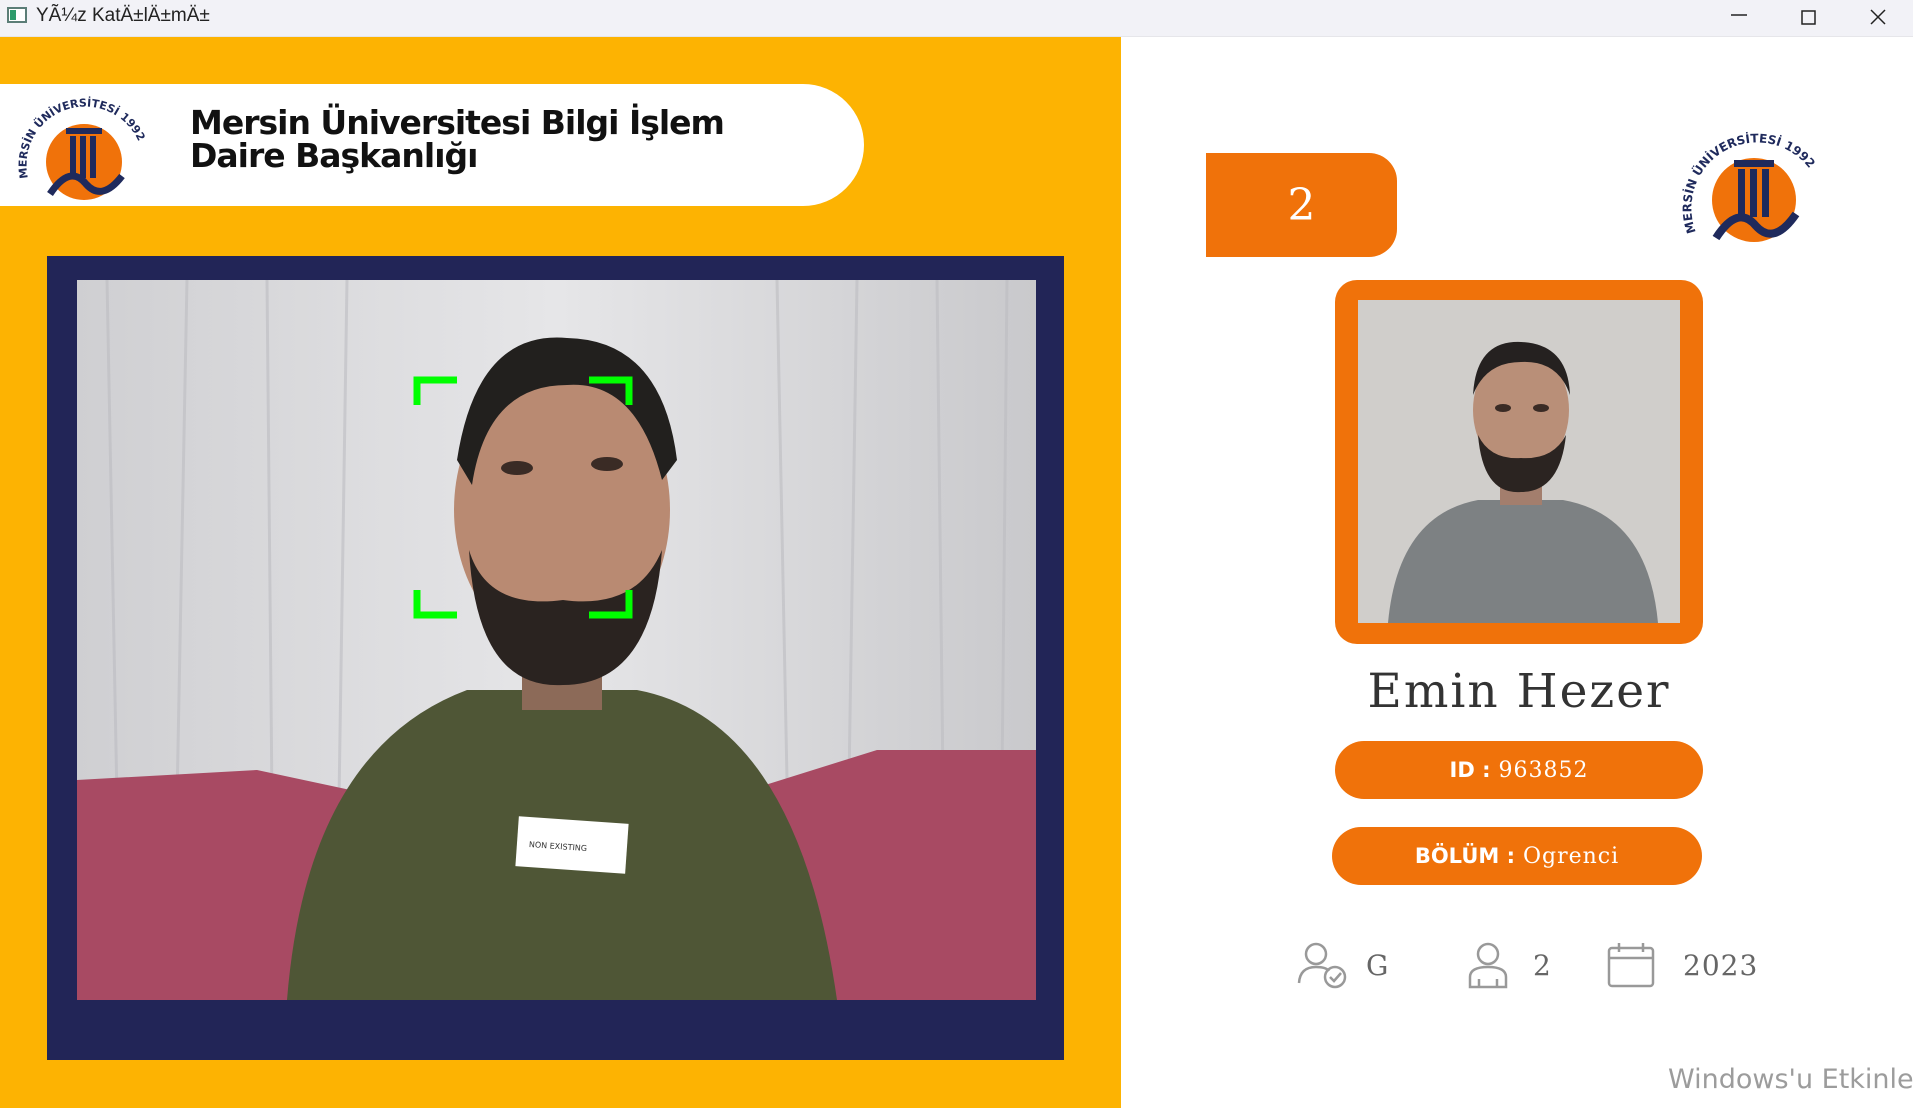  Describe the element at coordinates (1543, 770) in the screenshot. I see `id-value: 963852` at that location.